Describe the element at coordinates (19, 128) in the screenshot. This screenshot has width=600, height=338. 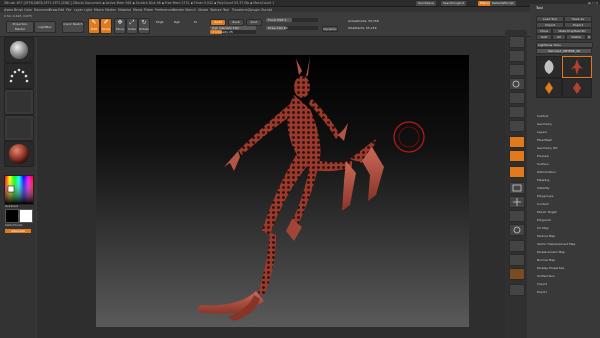
I see `texture-selector` at that location.